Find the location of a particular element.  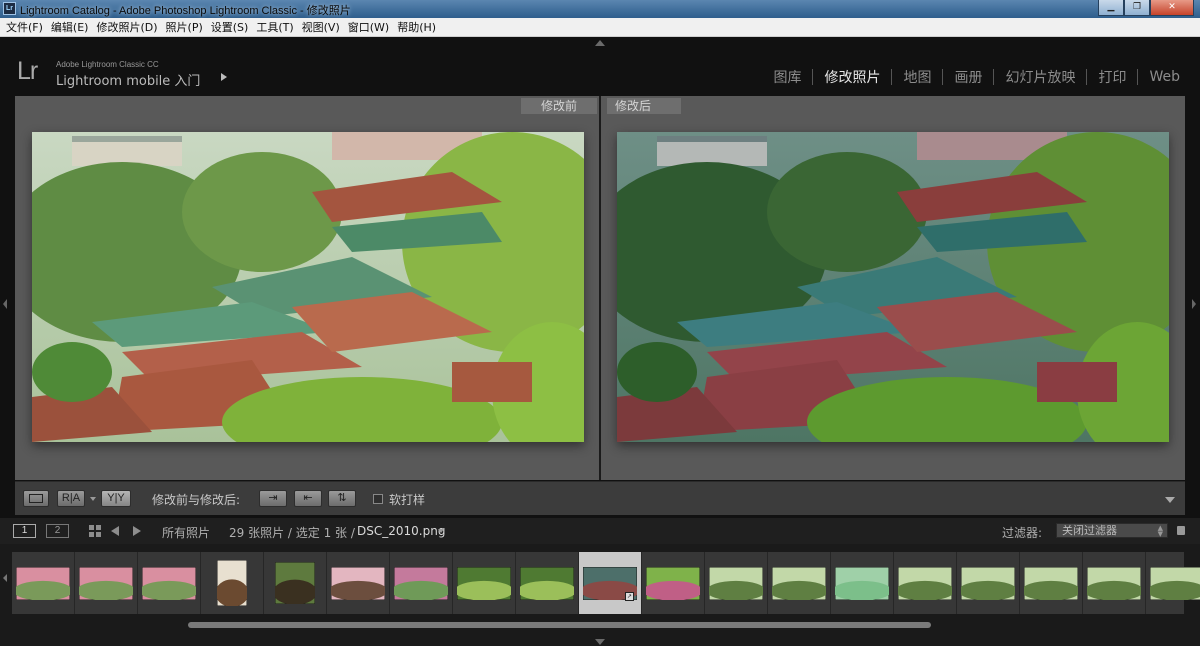

soft-proof-checkbox is located at coordinates (378, 499).